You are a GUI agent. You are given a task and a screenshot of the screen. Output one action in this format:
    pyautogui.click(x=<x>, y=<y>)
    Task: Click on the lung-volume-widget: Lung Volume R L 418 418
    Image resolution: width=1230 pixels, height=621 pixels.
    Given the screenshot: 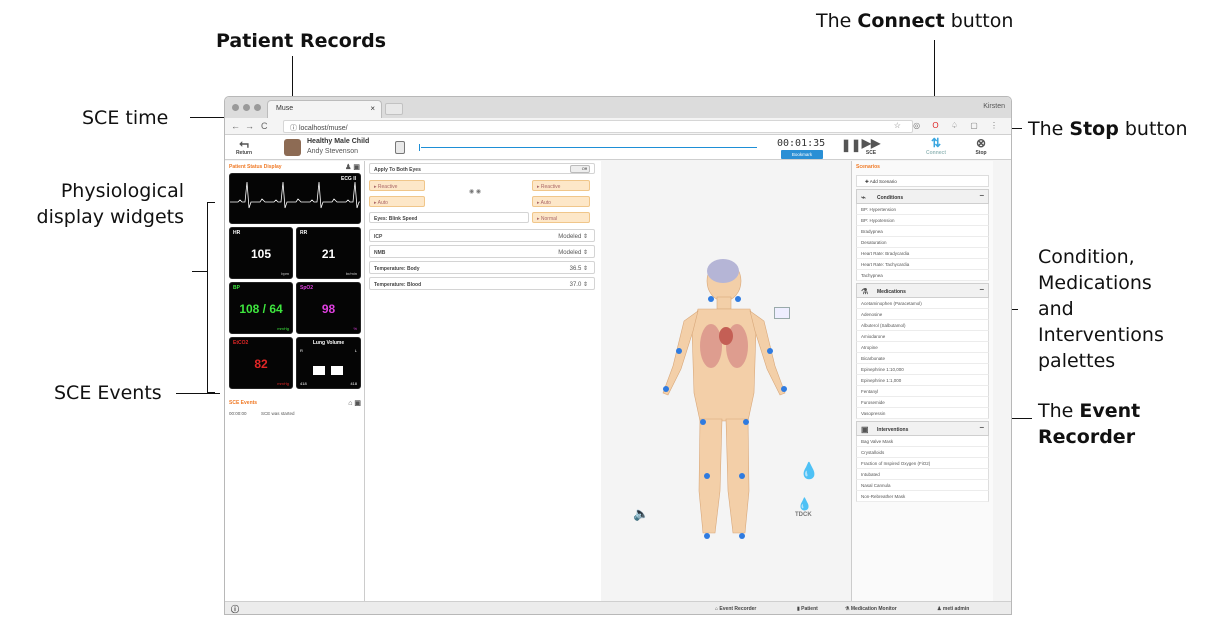 What is the action you would take?
    pyautogui.click(x=328, y=363)
    